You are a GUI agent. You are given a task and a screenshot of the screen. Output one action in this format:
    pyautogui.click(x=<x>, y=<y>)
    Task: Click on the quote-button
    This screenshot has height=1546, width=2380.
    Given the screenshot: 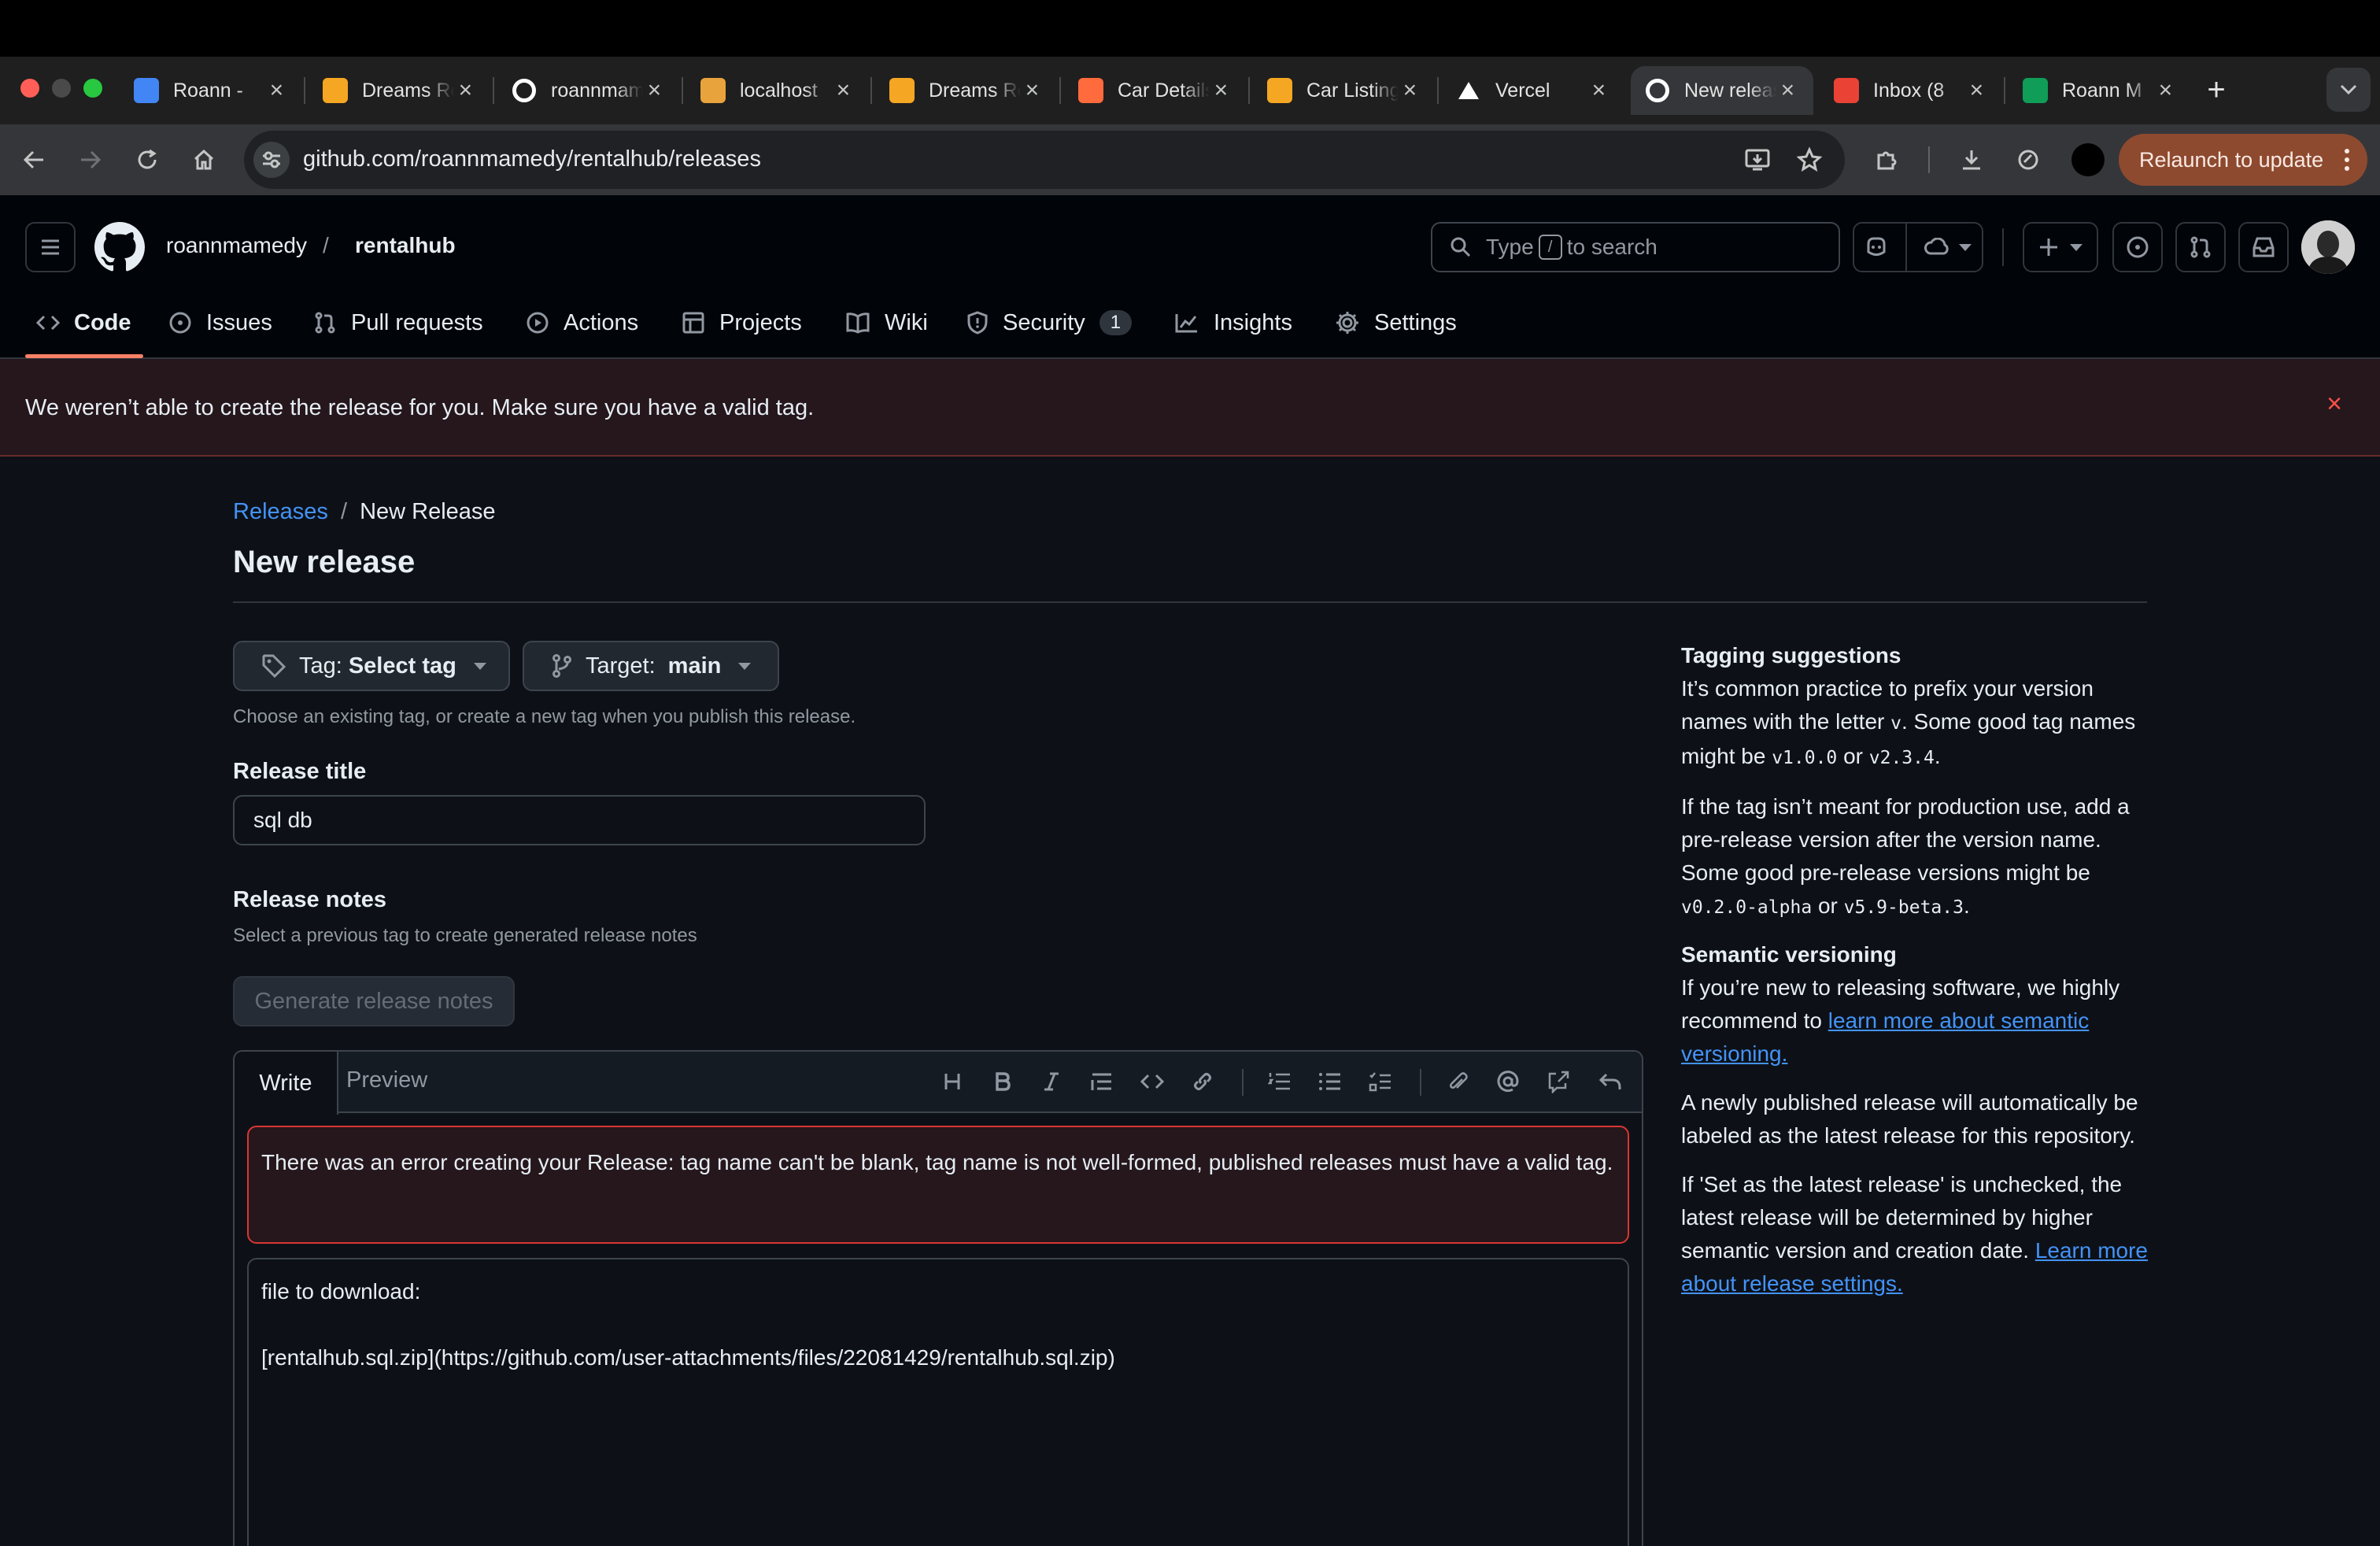 What is the action you would take?
    pyautogui.click(x=1102, y=1081)
    